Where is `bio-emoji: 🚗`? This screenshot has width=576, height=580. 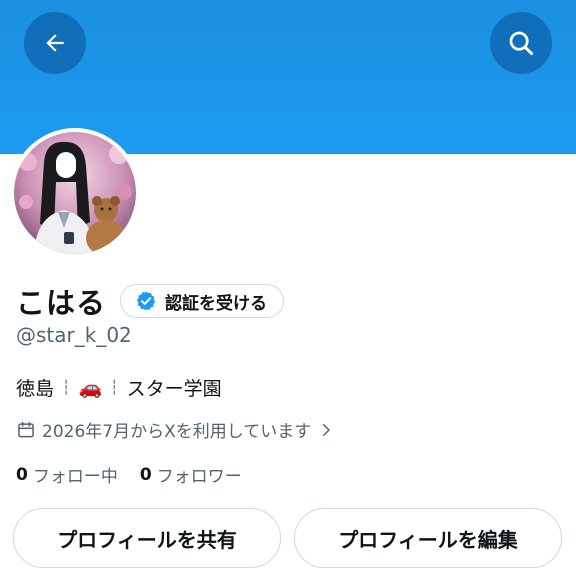
bio-emoji: 🚗 is located at coordinates (90, 388).